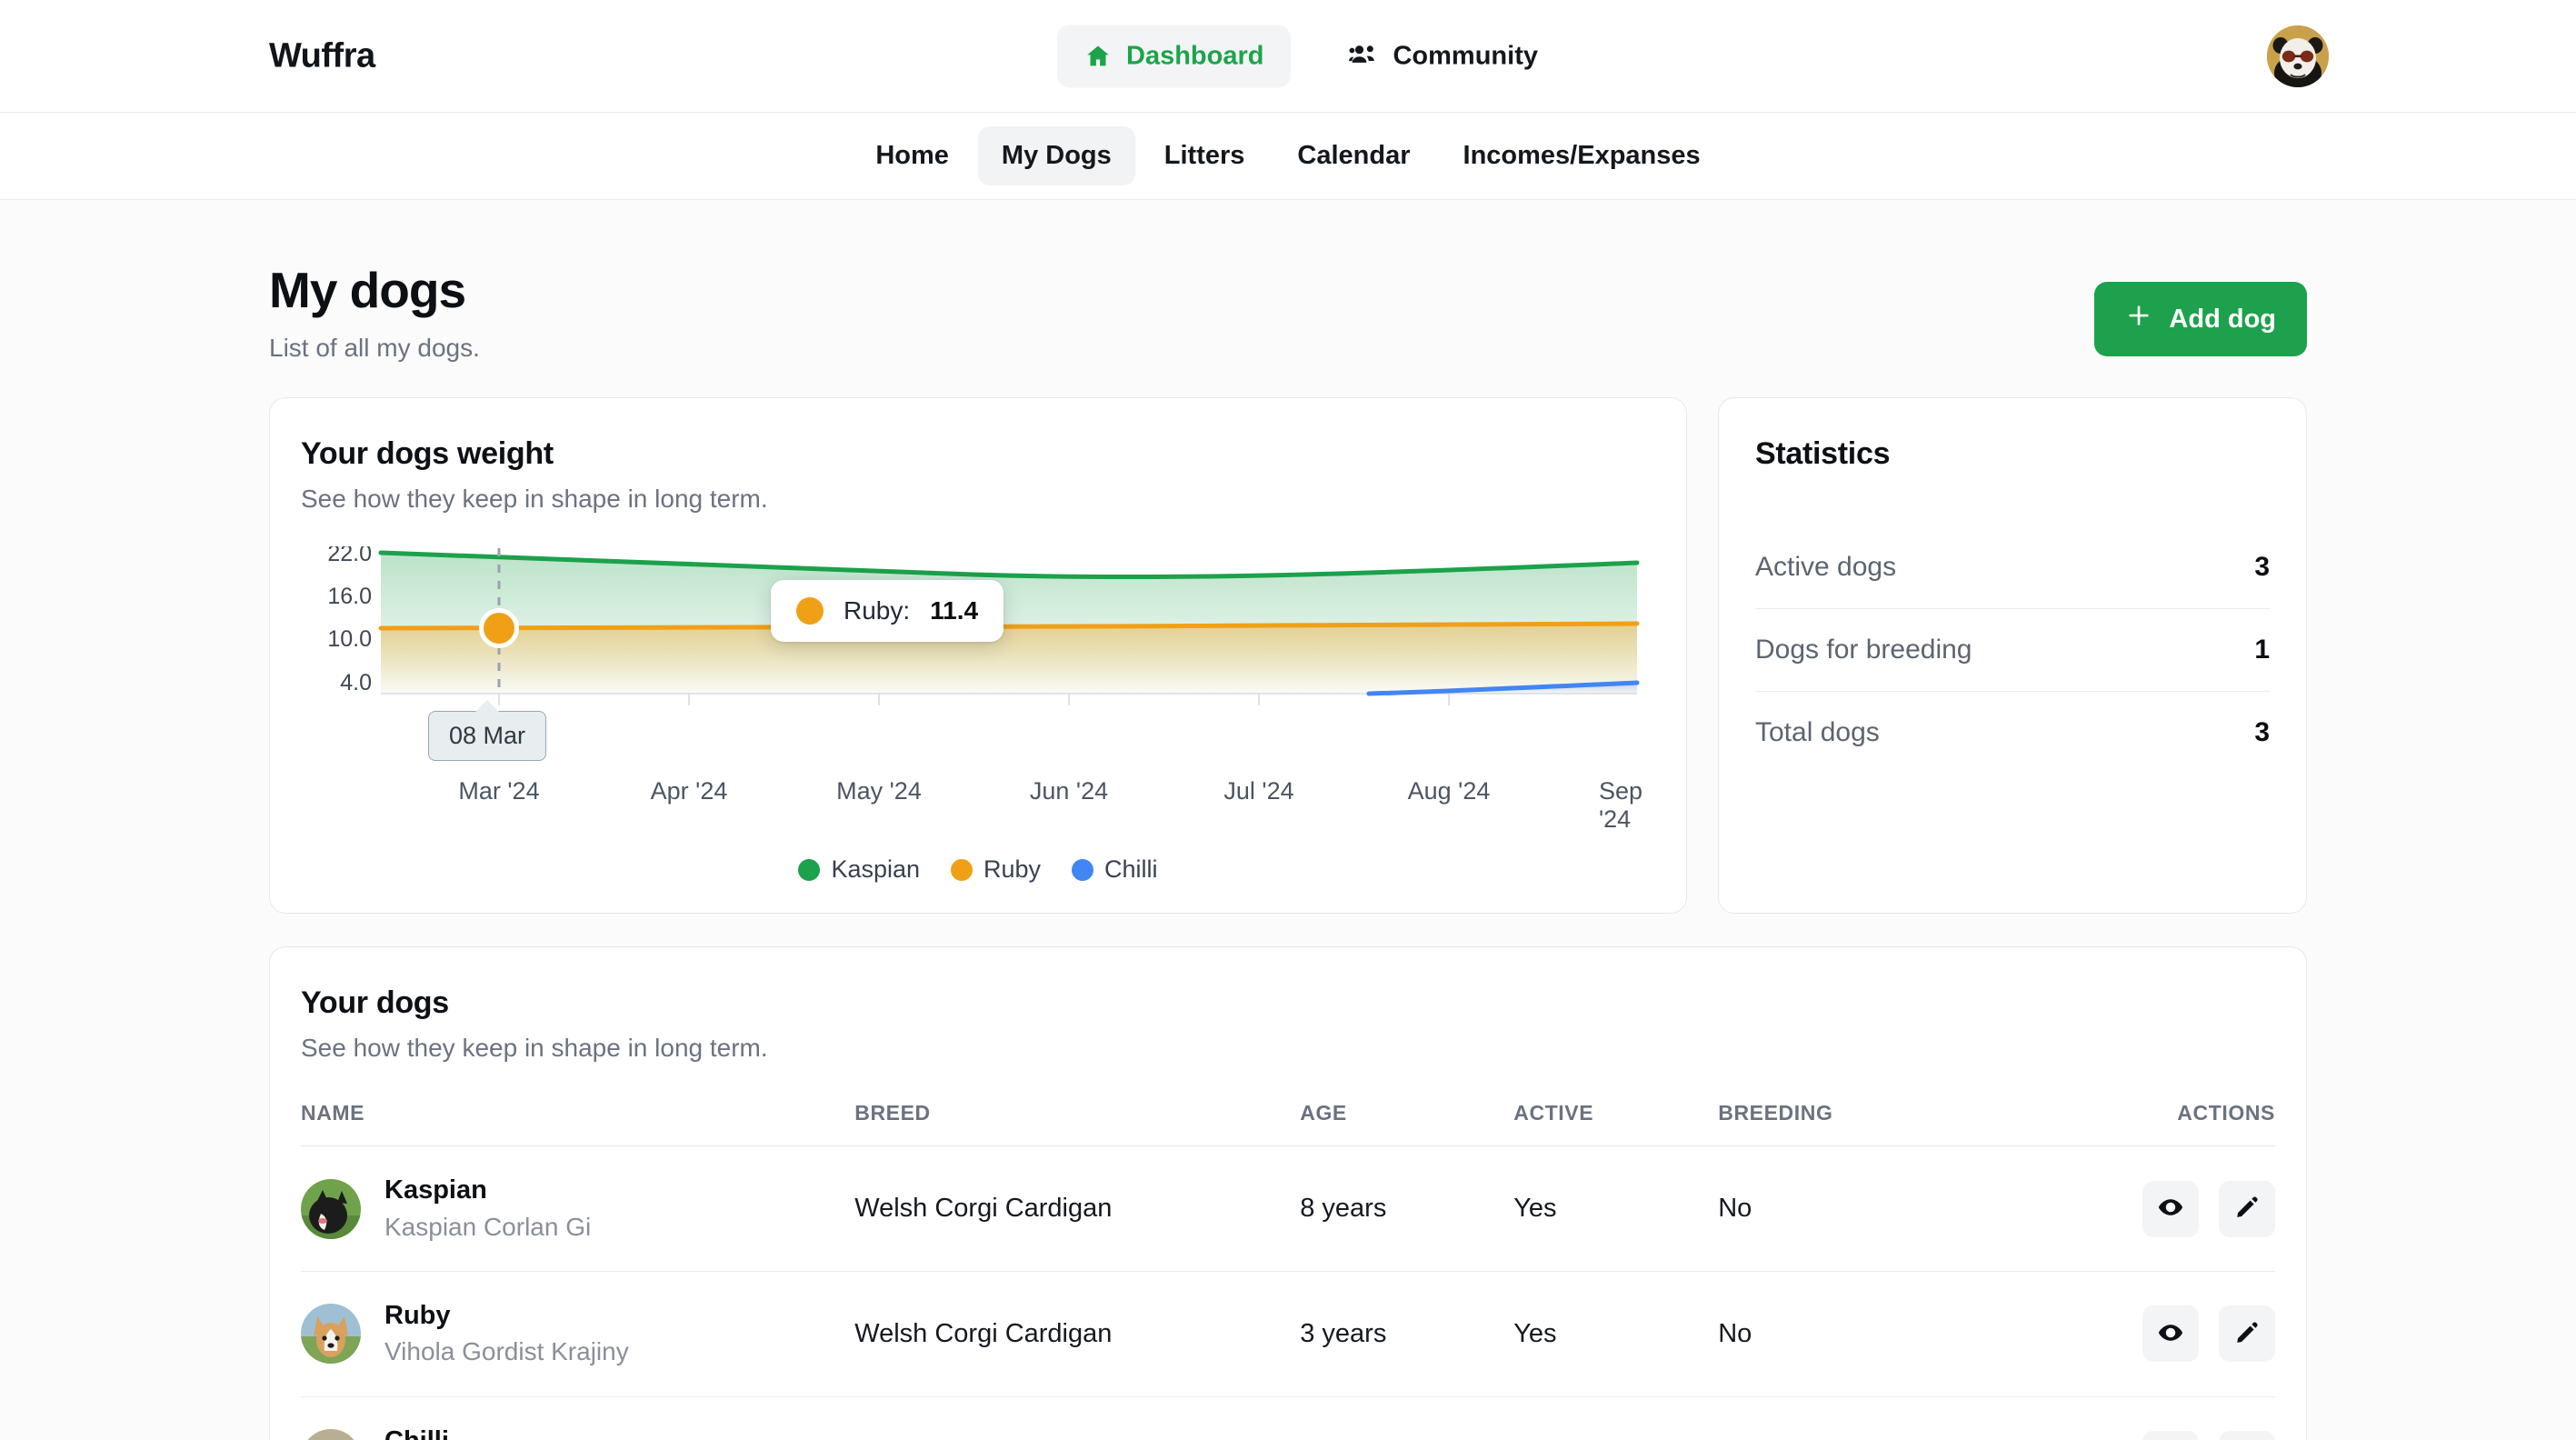  I want to click on cell-breed: Welsh Corgi Cardigan, so click(1077, 1208).